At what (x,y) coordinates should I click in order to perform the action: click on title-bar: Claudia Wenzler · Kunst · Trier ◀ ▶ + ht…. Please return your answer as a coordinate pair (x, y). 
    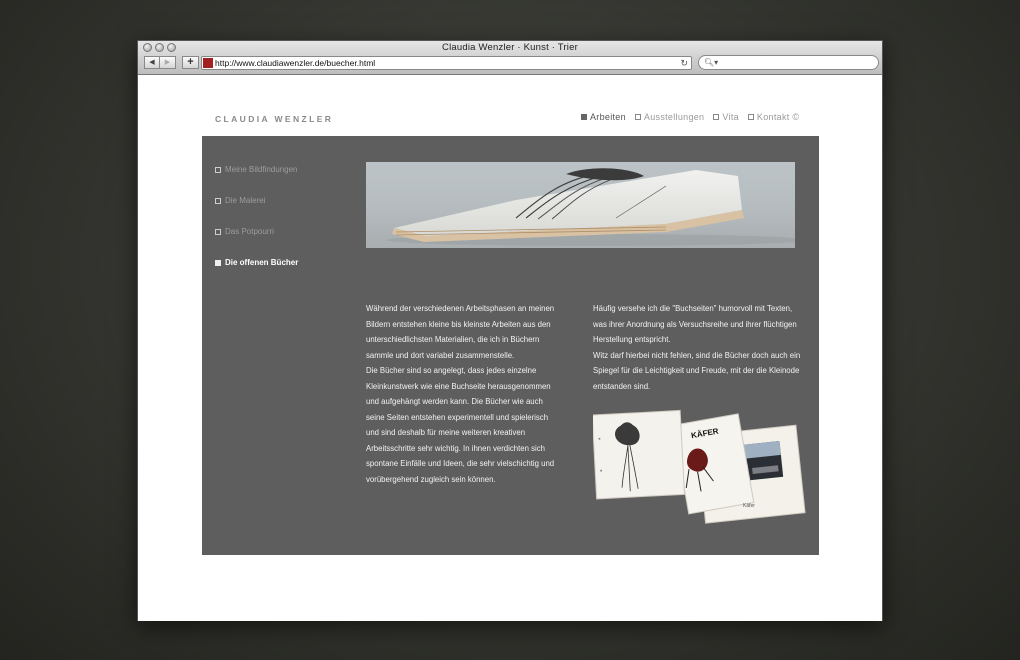
    Looking at the image, I should click on (510, 58).